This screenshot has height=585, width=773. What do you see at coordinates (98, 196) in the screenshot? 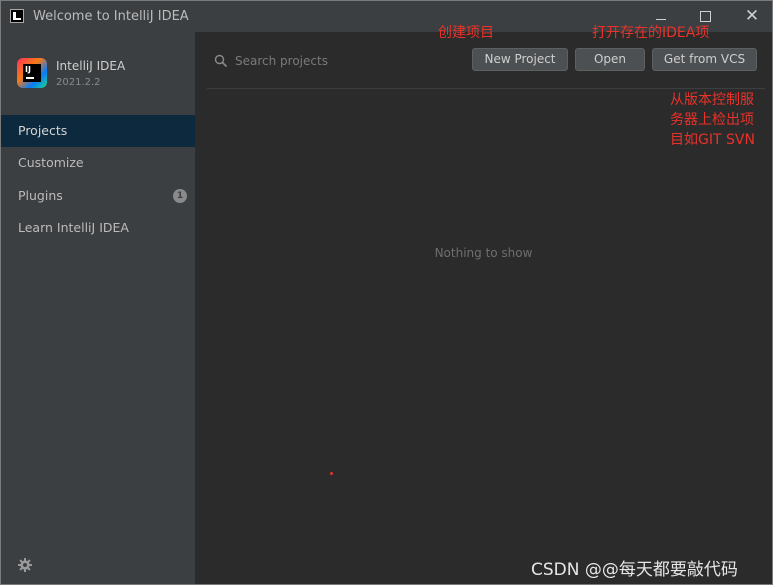
I see `sidebar-item-plugins: Plugins 1` at bounding box center [98, 196].